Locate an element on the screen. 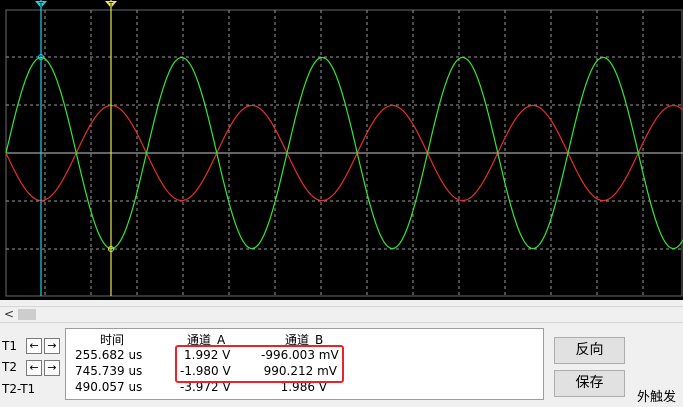 This screenshot has height=407, width=683. row2-time: 745.739 us is located at coordinates (109, 371).